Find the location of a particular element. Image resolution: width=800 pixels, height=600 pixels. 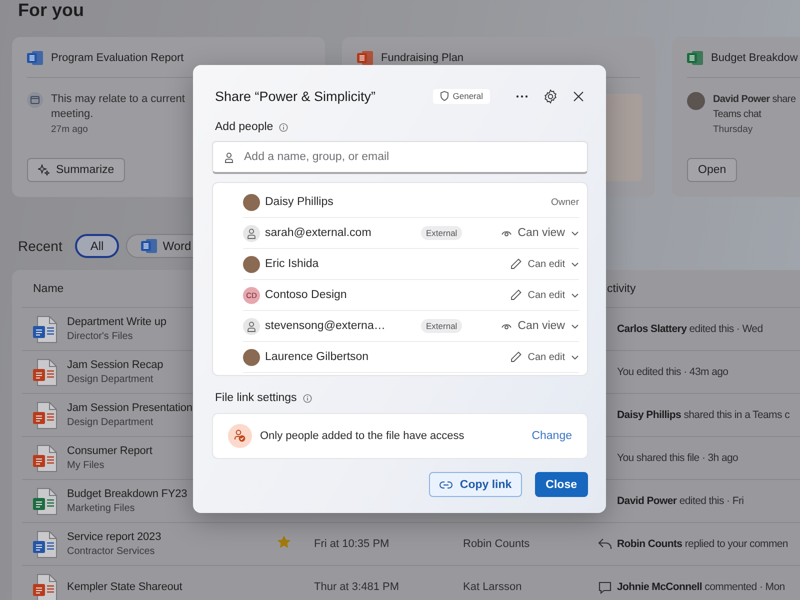

section-title: Recent is located at coordinates (40, 246).